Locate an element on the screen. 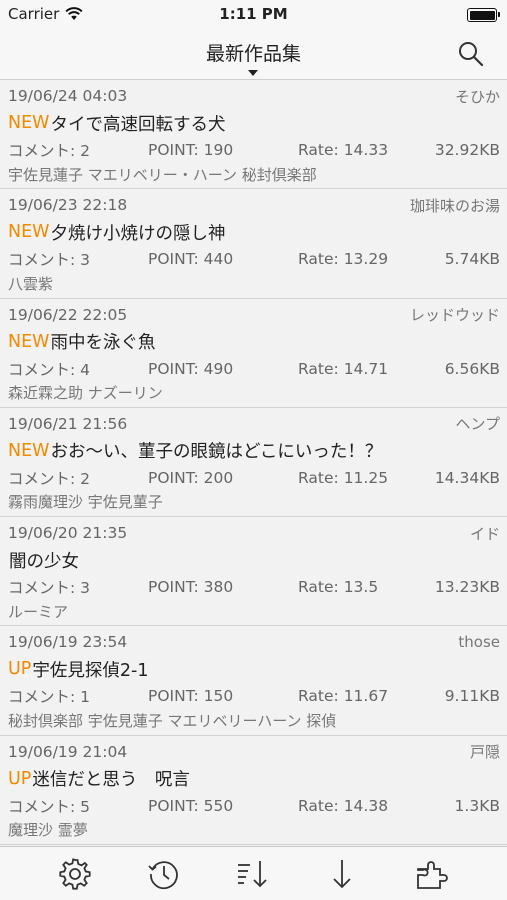 The image size is (507, 900). item-date: 19/06/22 22:05 is located at coordinates (68, 314).